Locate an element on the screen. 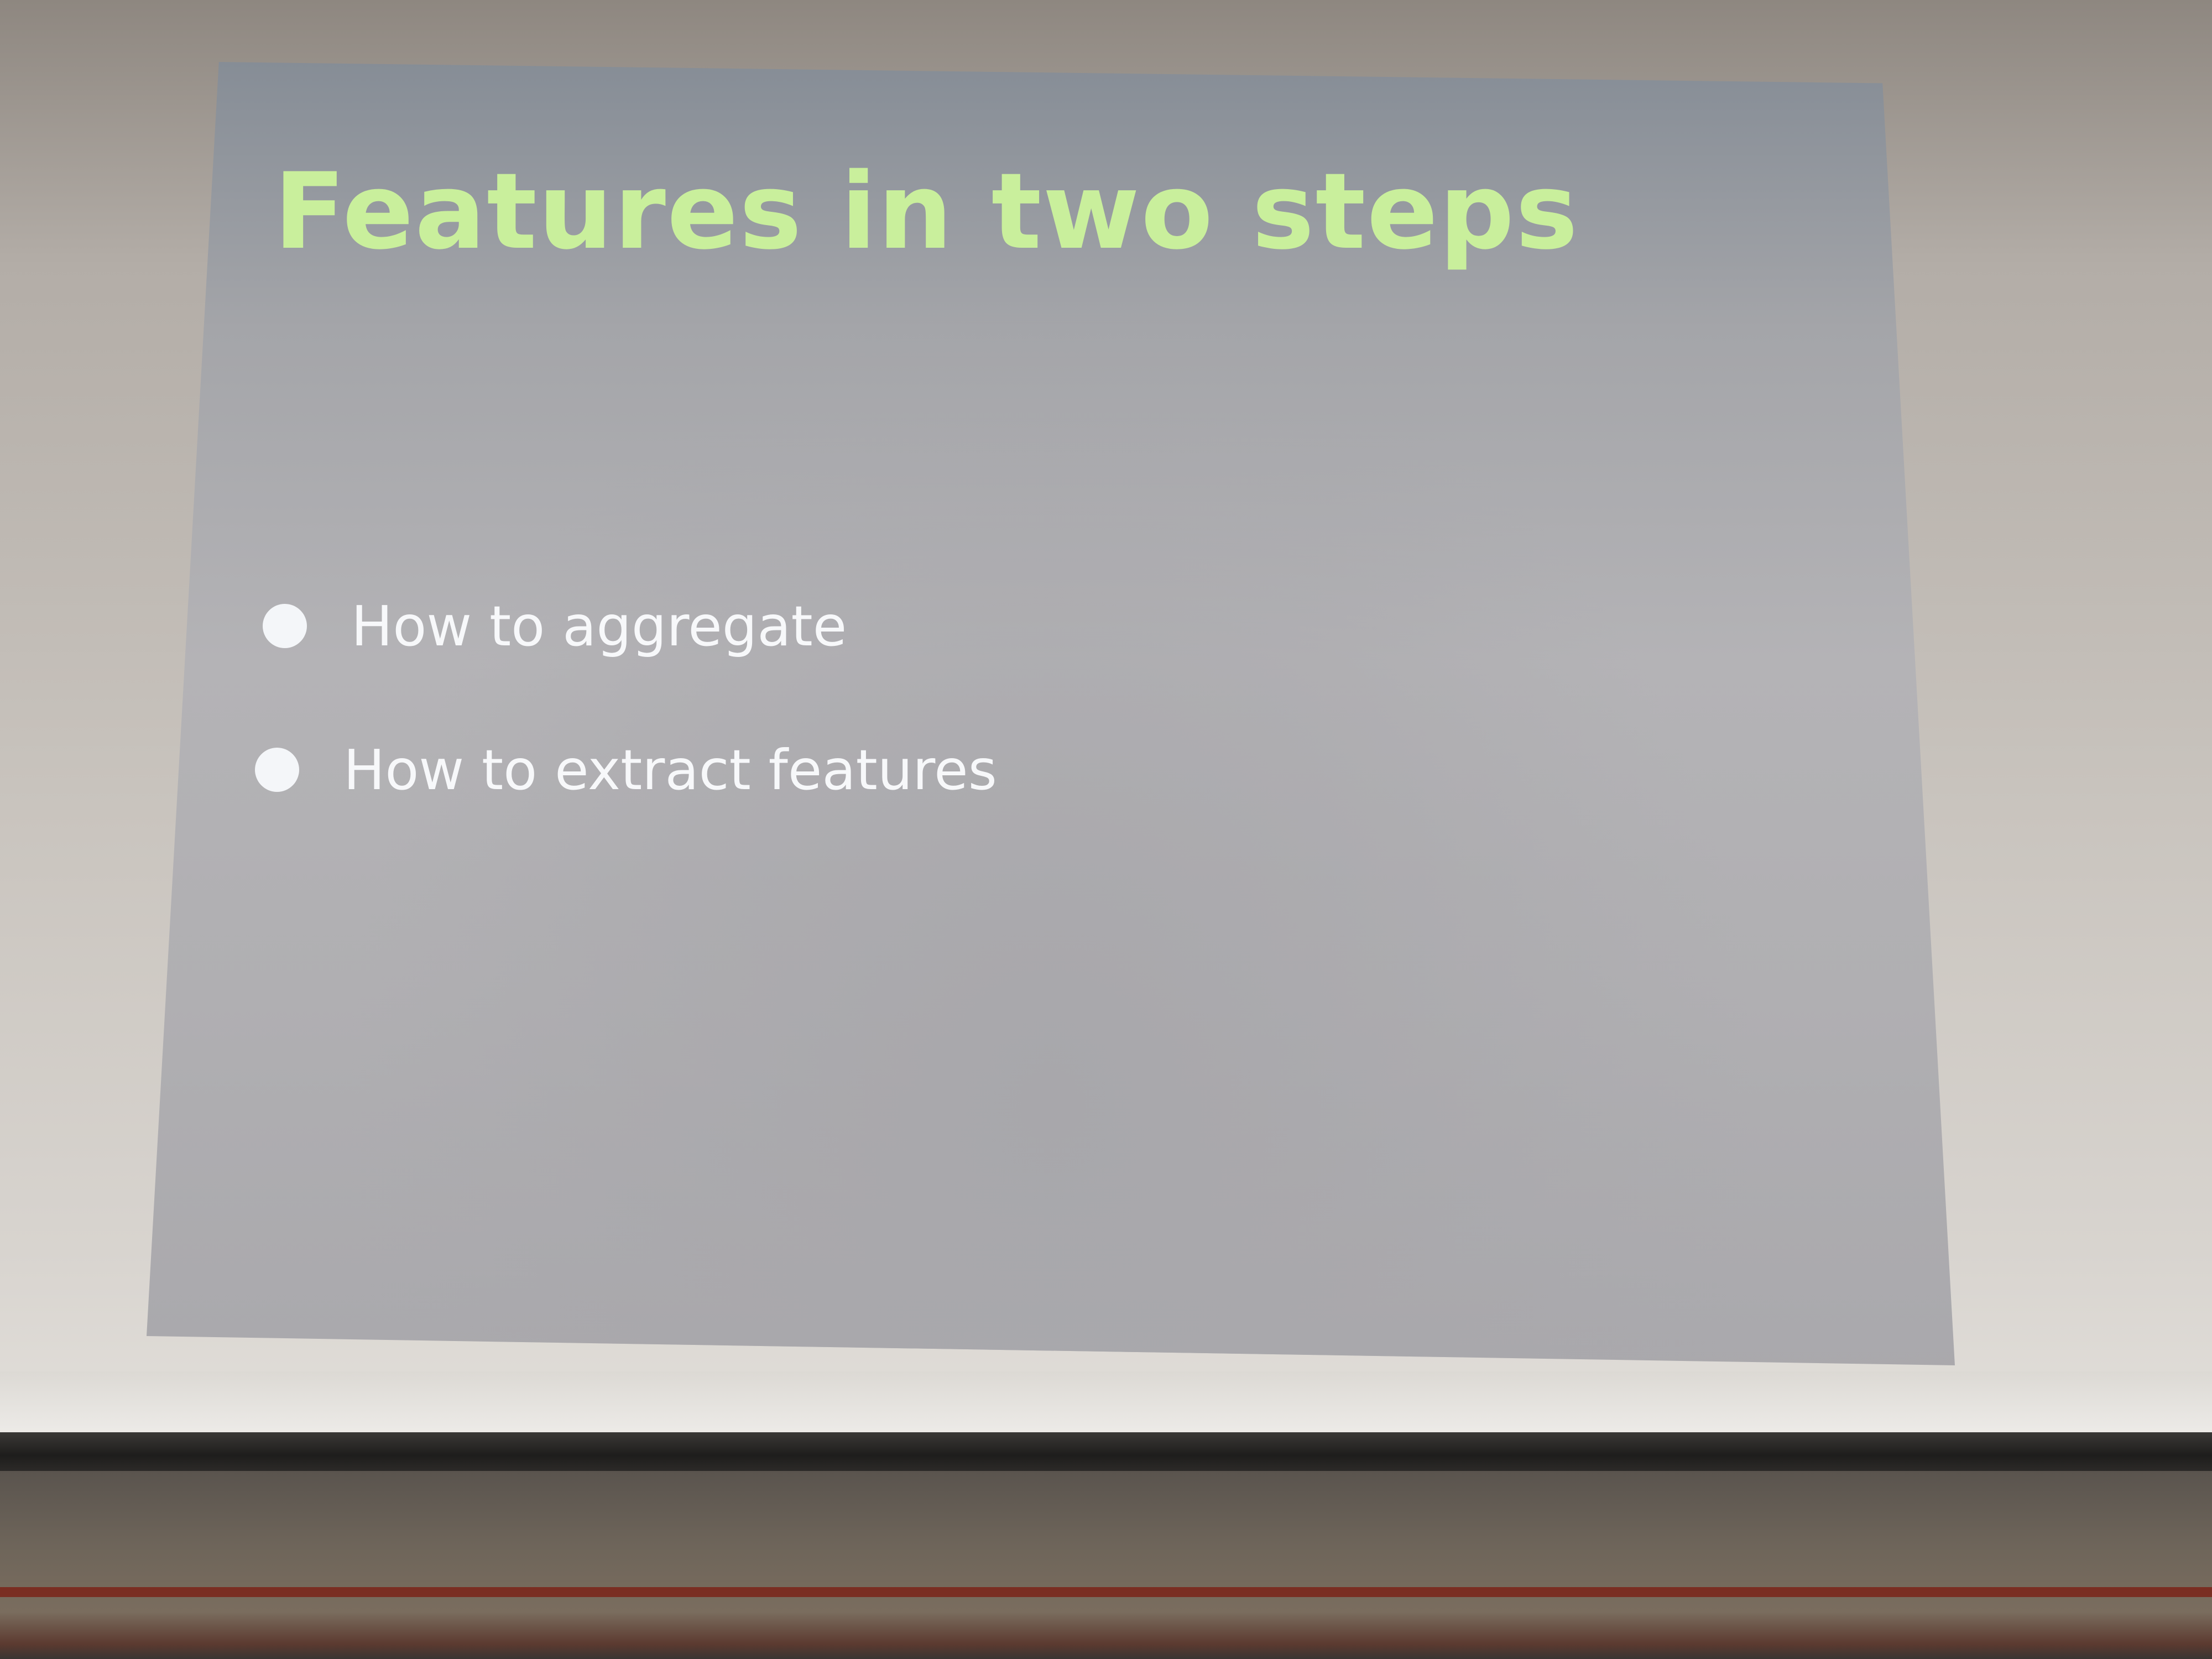 This screenshot has width=2212, height=1659. slide-title: Features in two steps is located at coordinates (926, 212).